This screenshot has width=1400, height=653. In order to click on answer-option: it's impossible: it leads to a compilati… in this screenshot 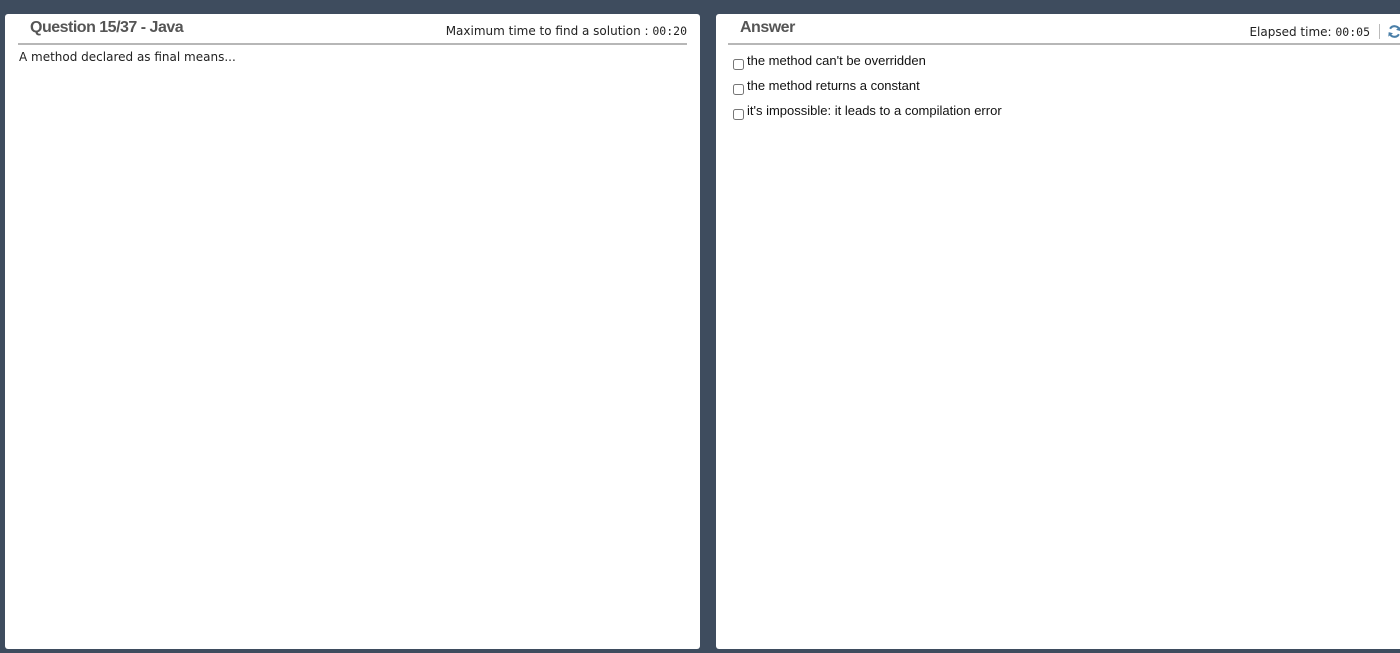, I will do `click(867, 115)`.